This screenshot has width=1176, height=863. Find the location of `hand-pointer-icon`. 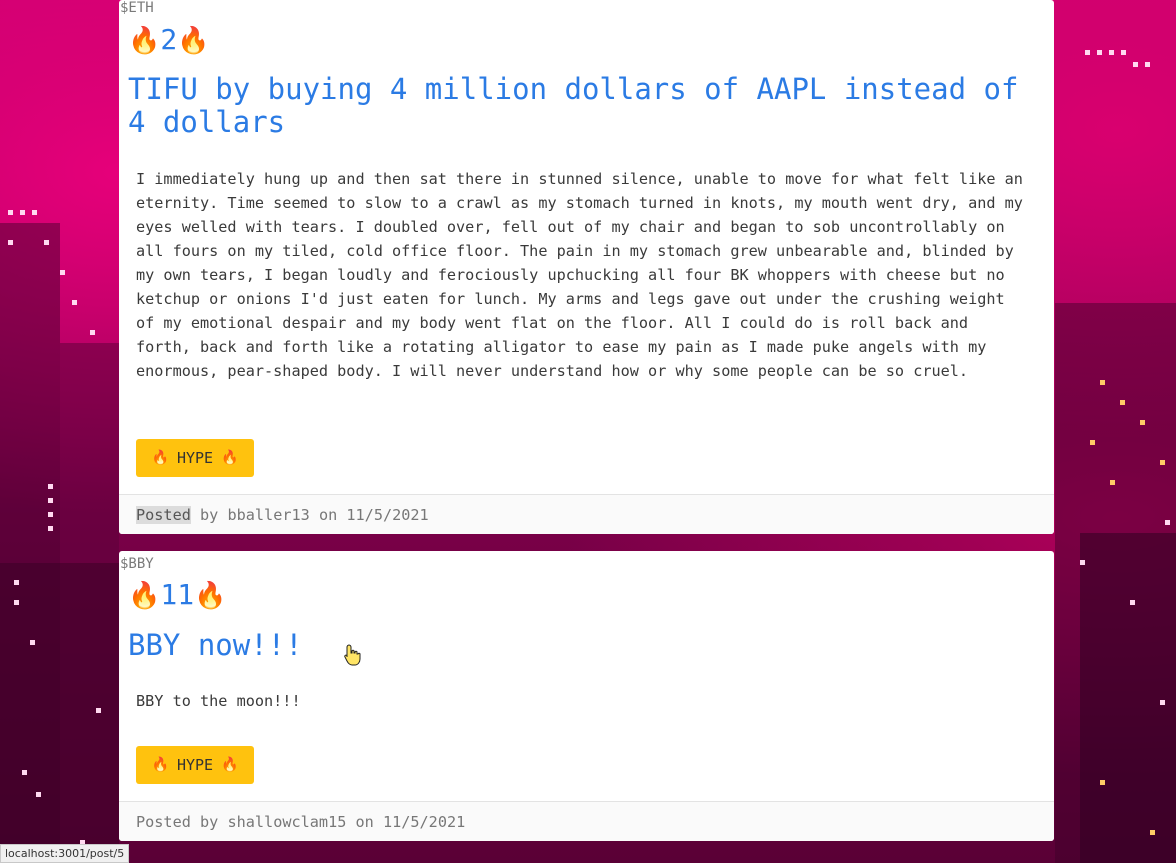

hand-pointer-icon is located at coordinates (352, 655).